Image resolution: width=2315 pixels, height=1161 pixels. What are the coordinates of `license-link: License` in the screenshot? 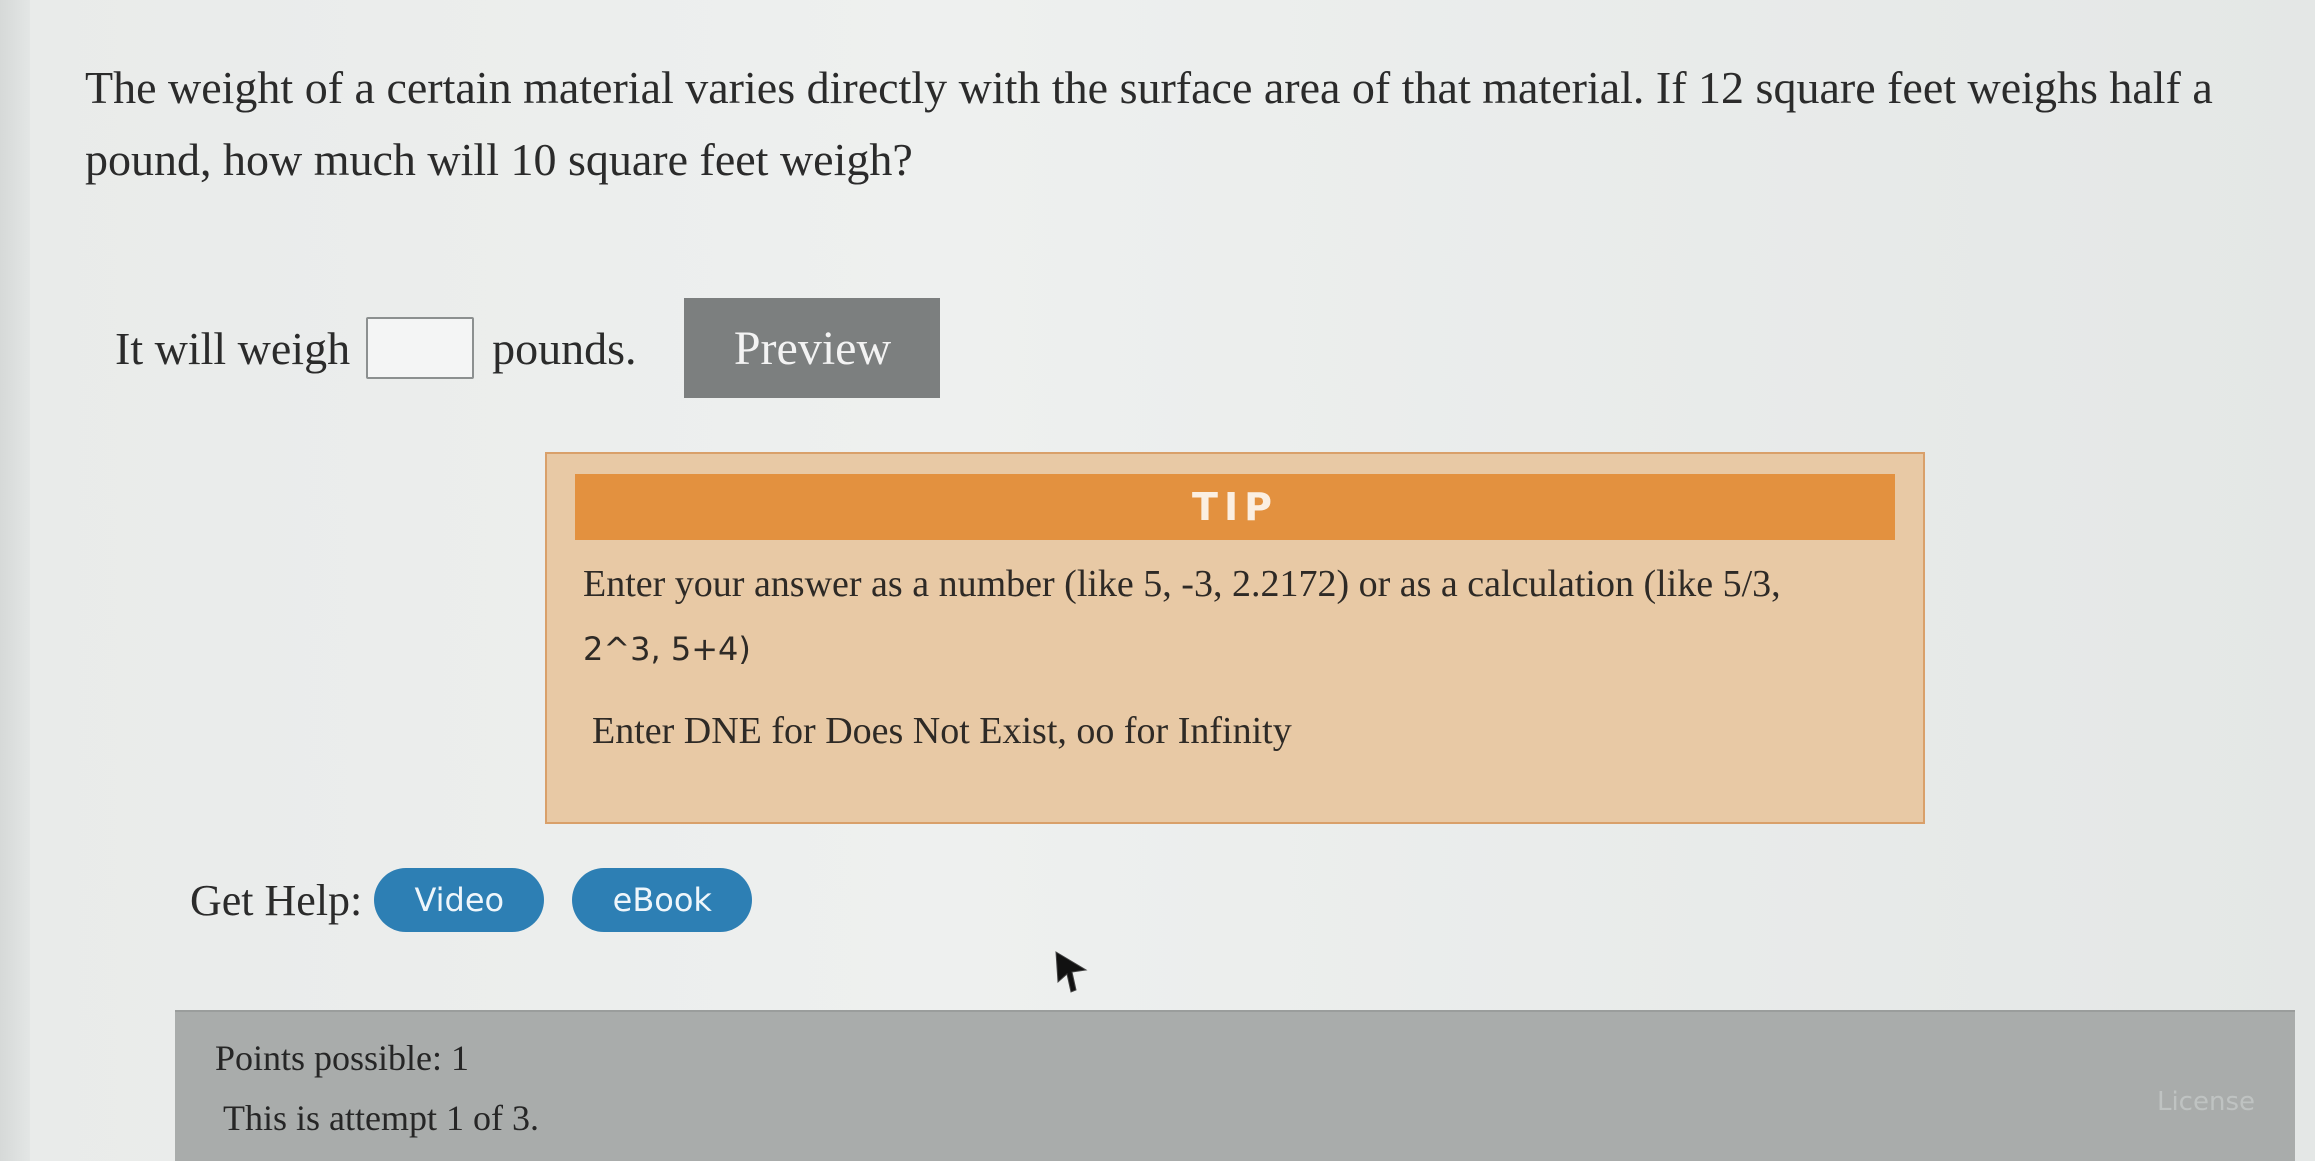 It's located at (2206, 1102).